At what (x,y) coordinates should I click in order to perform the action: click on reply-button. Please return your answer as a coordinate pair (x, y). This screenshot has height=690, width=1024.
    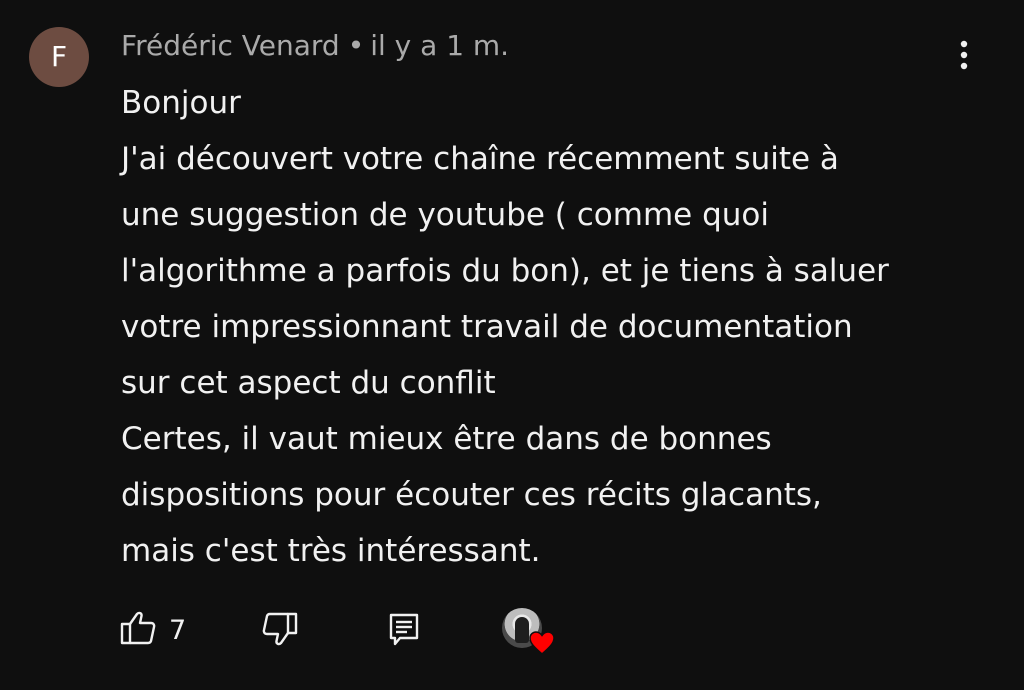
    Looking at the image, I should click on (404, 630).